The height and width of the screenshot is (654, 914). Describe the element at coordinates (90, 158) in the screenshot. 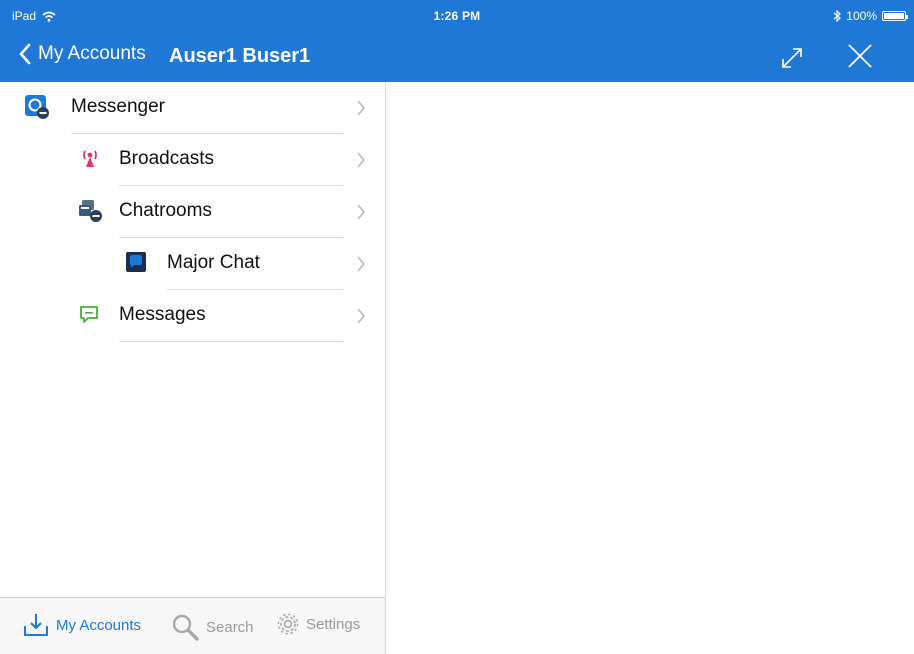

I see `broadcast-tower-icon` at that location.